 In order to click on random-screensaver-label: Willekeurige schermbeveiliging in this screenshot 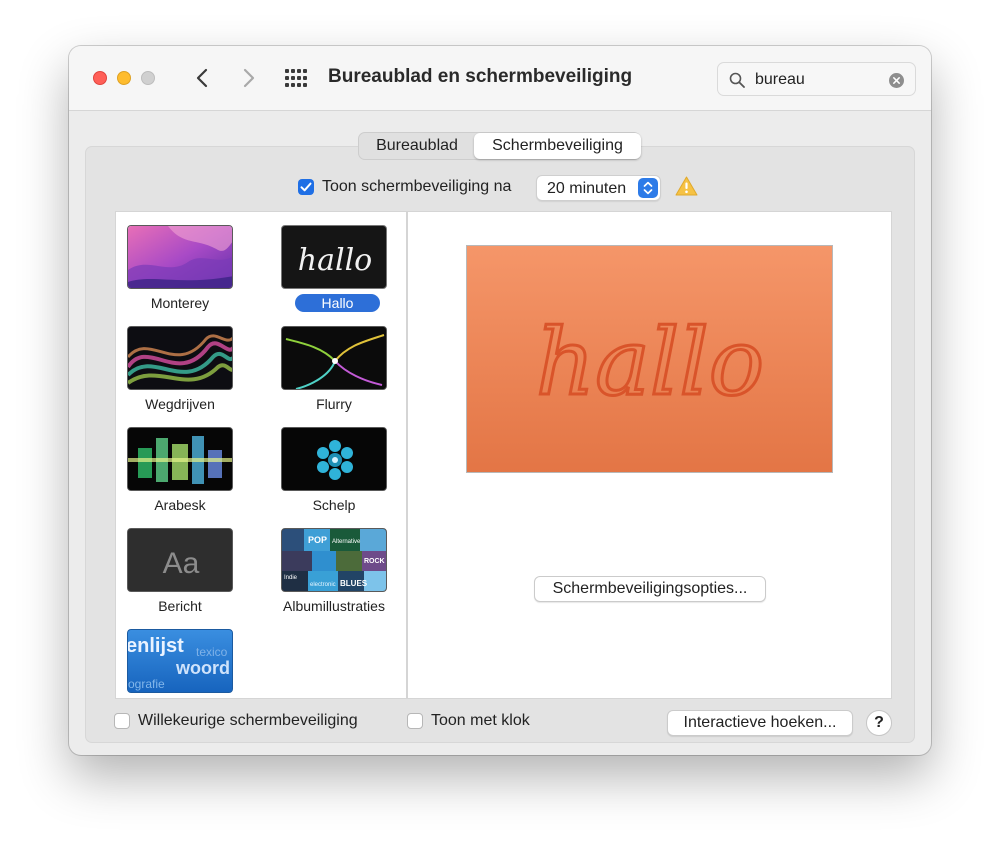, I will do `click(248, 720)`.